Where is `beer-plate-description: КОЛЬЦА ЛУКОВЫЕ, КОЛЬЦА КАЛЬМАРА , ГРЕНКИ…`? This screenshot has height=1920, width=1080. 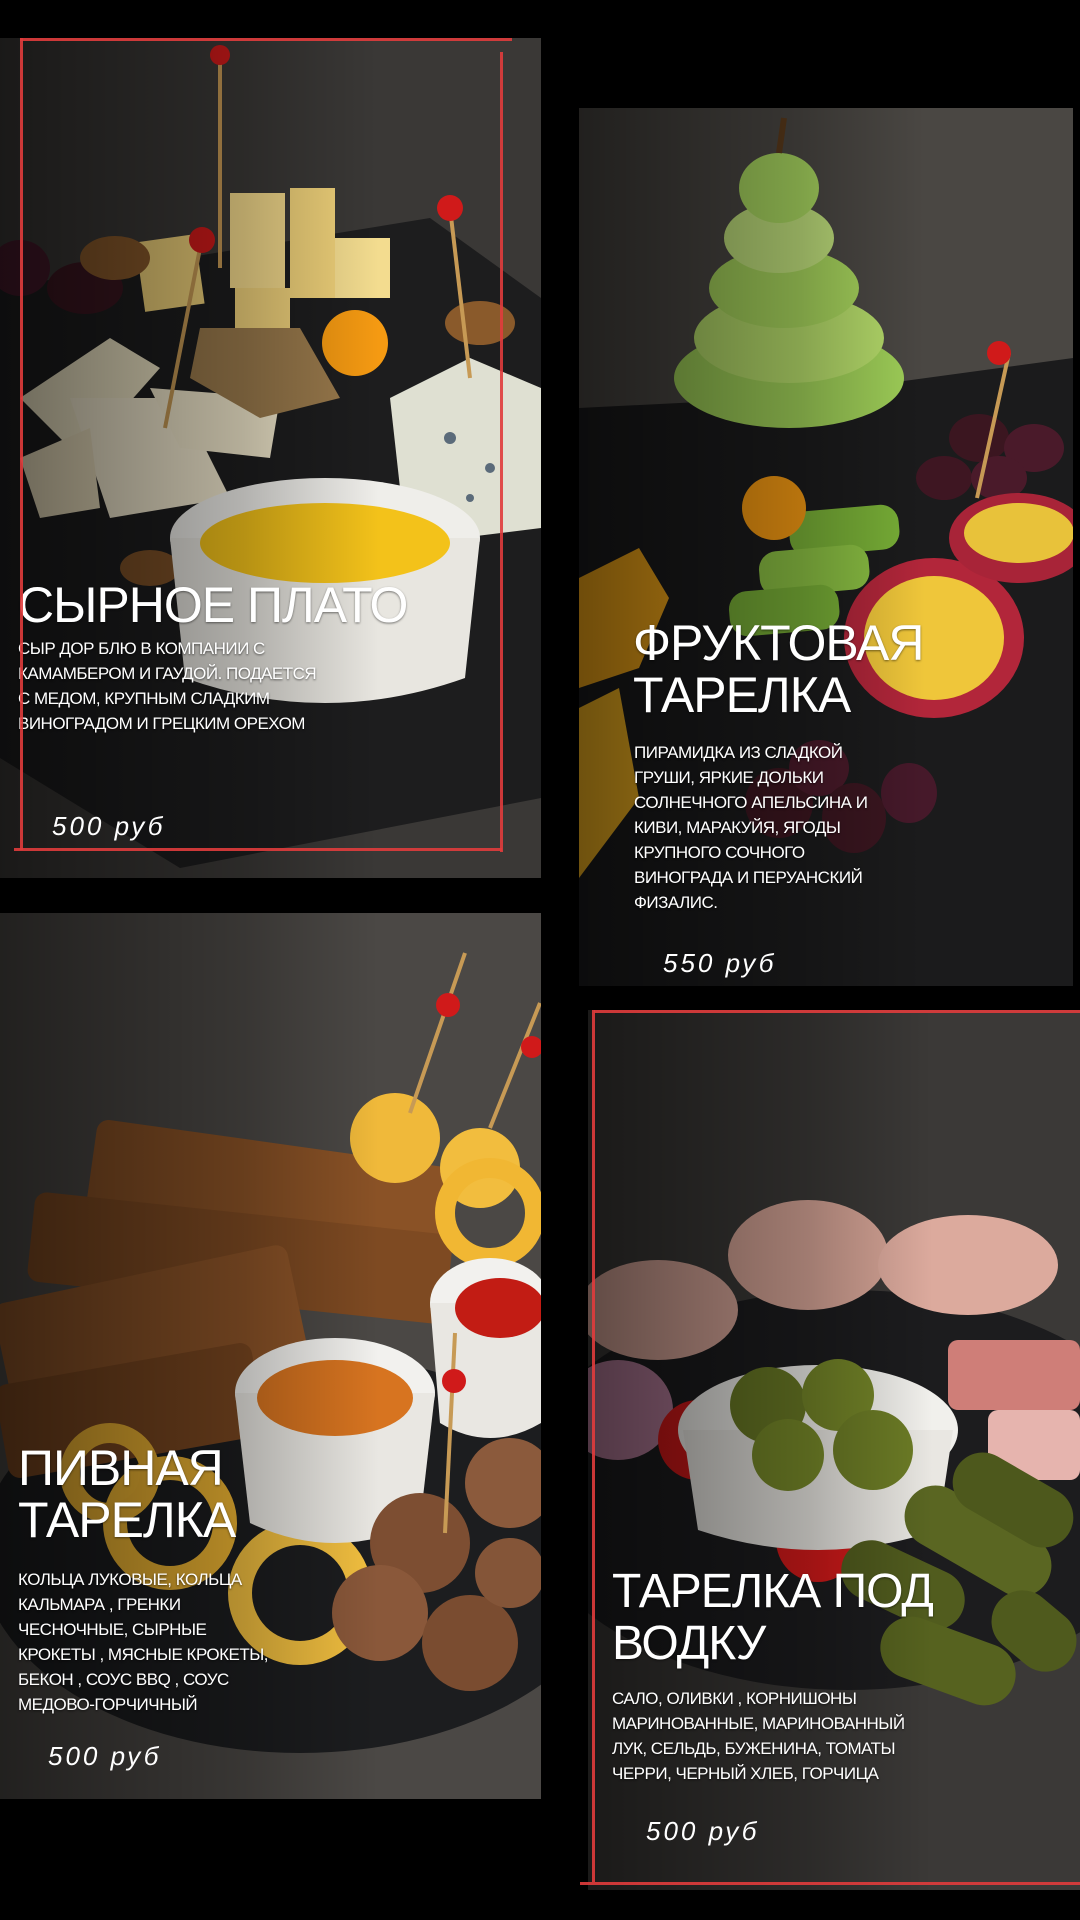 beer-plate-description: КОЛЬЦА ЛУКОВЫЕ, КОЛЬЦА КАЛЬМАРА , ГРЕНКИ… is located at coordinates (143, 1642).